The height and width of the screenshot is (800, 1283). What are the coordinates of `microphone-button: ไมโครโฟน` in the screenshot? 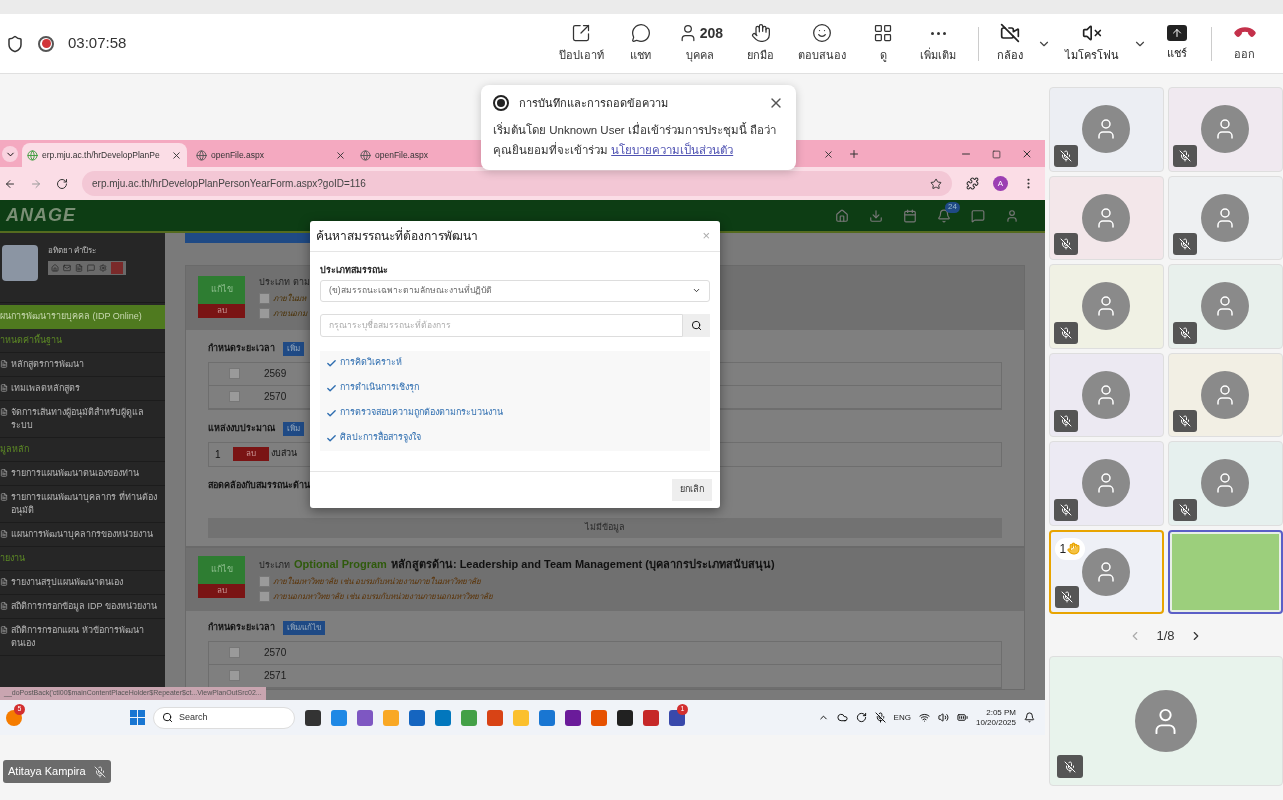 It's located at (1092, 43).